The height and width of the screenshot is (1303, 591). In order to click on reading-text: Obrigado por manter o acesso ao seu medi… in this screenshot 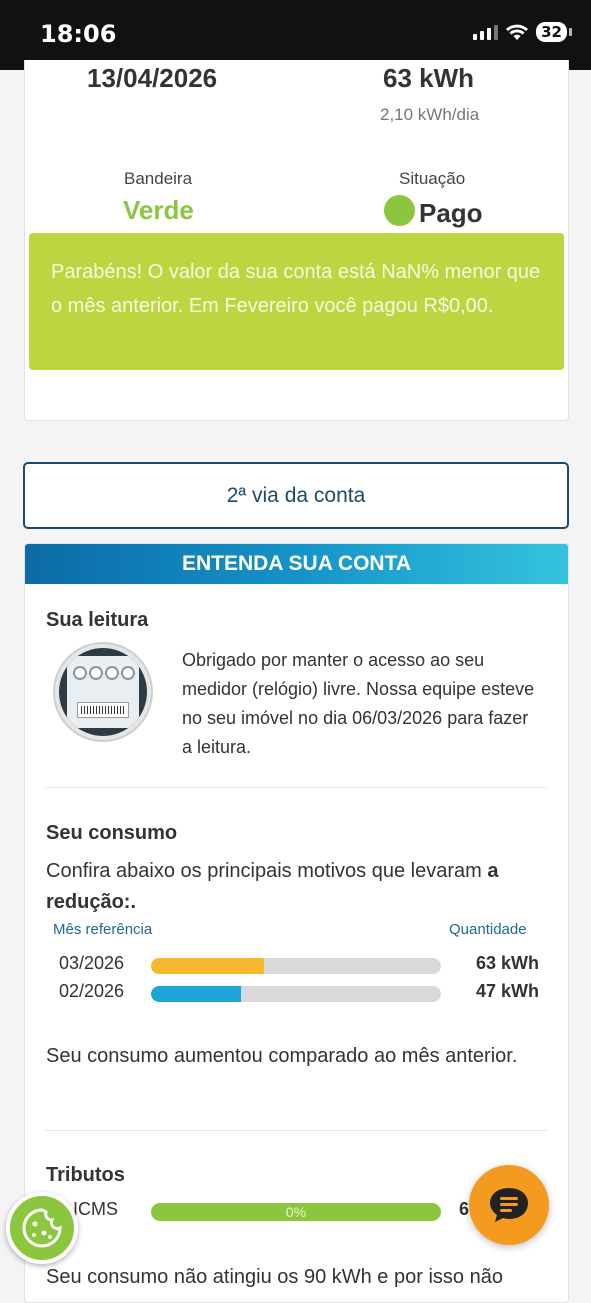, I will do `click(358, 703)`.